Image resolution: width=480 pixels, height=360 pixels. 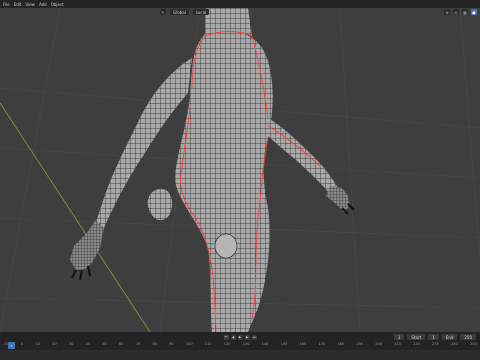 What do you see at coordinates (11, 345) in the screenshot?
I see `playhead: 1` at bounding box center [11, 345].